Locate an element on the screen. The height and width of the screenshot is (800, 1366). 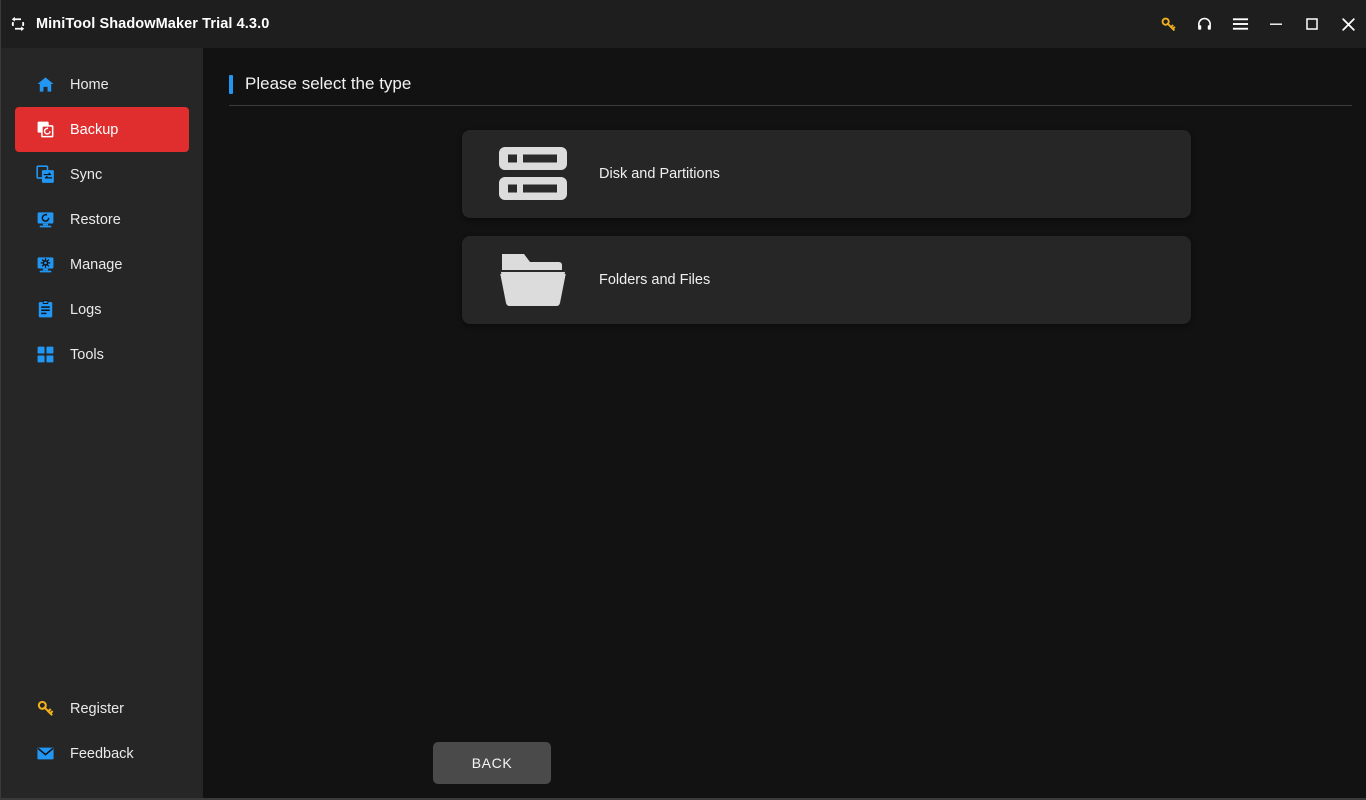
minimize-icon is located at coordinates (1276, 24).